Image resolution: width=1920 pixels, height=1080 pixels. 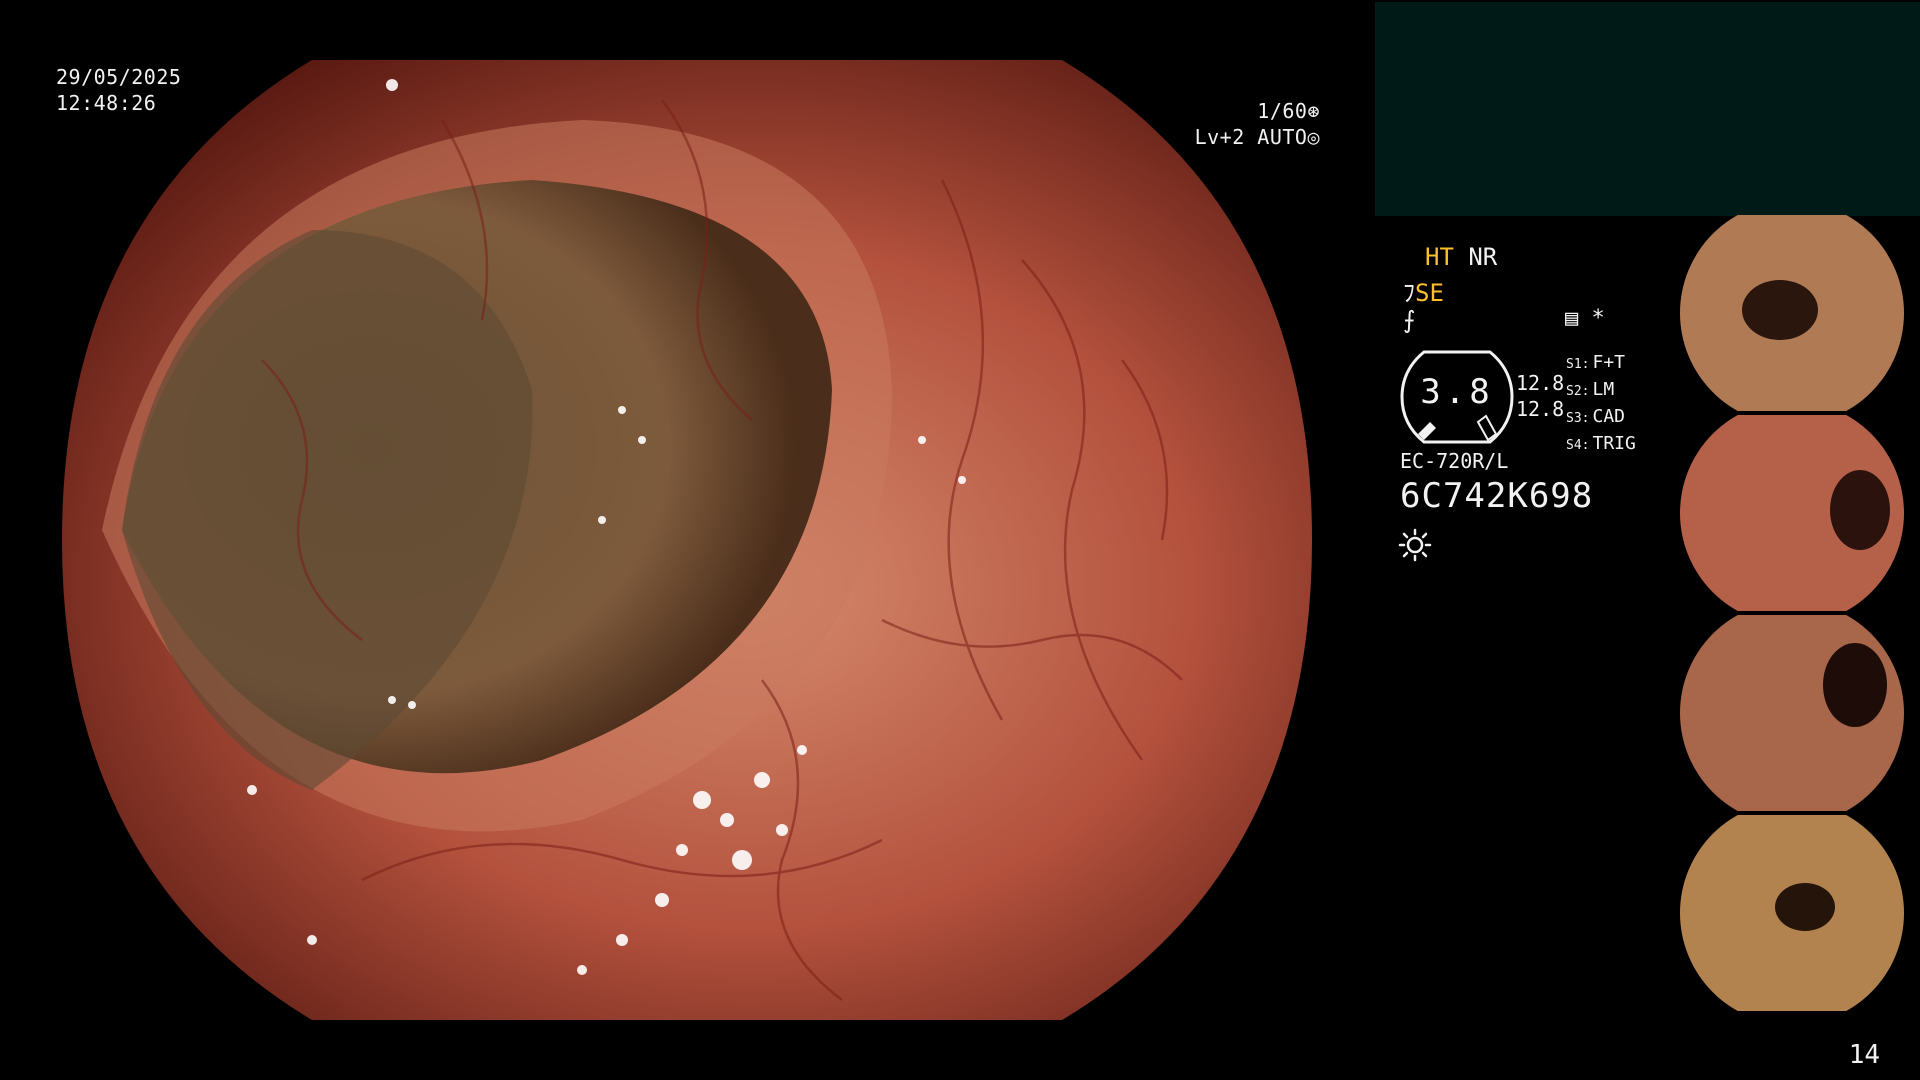 I want to click on iris-values: 12.8 12.8, so click(x=1540, y=396).